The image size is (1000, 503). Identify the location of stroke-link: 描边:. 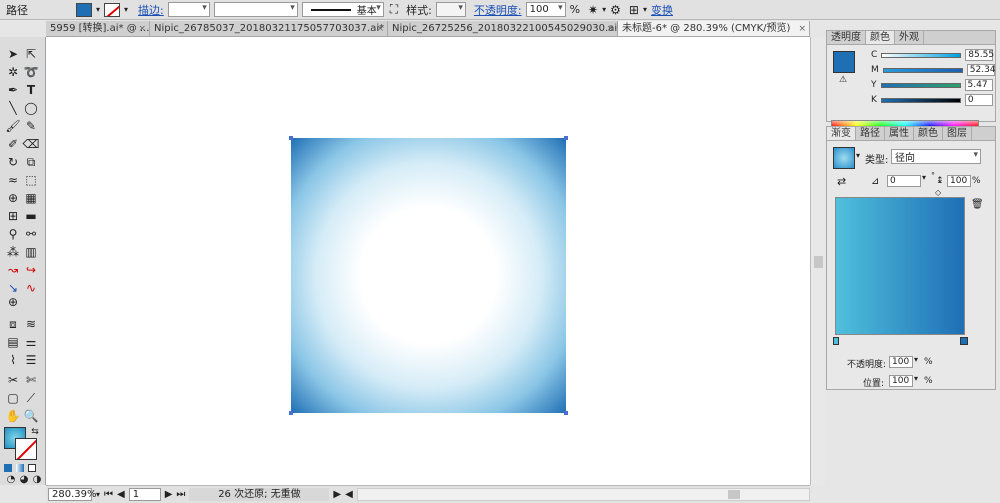
(151, 10).